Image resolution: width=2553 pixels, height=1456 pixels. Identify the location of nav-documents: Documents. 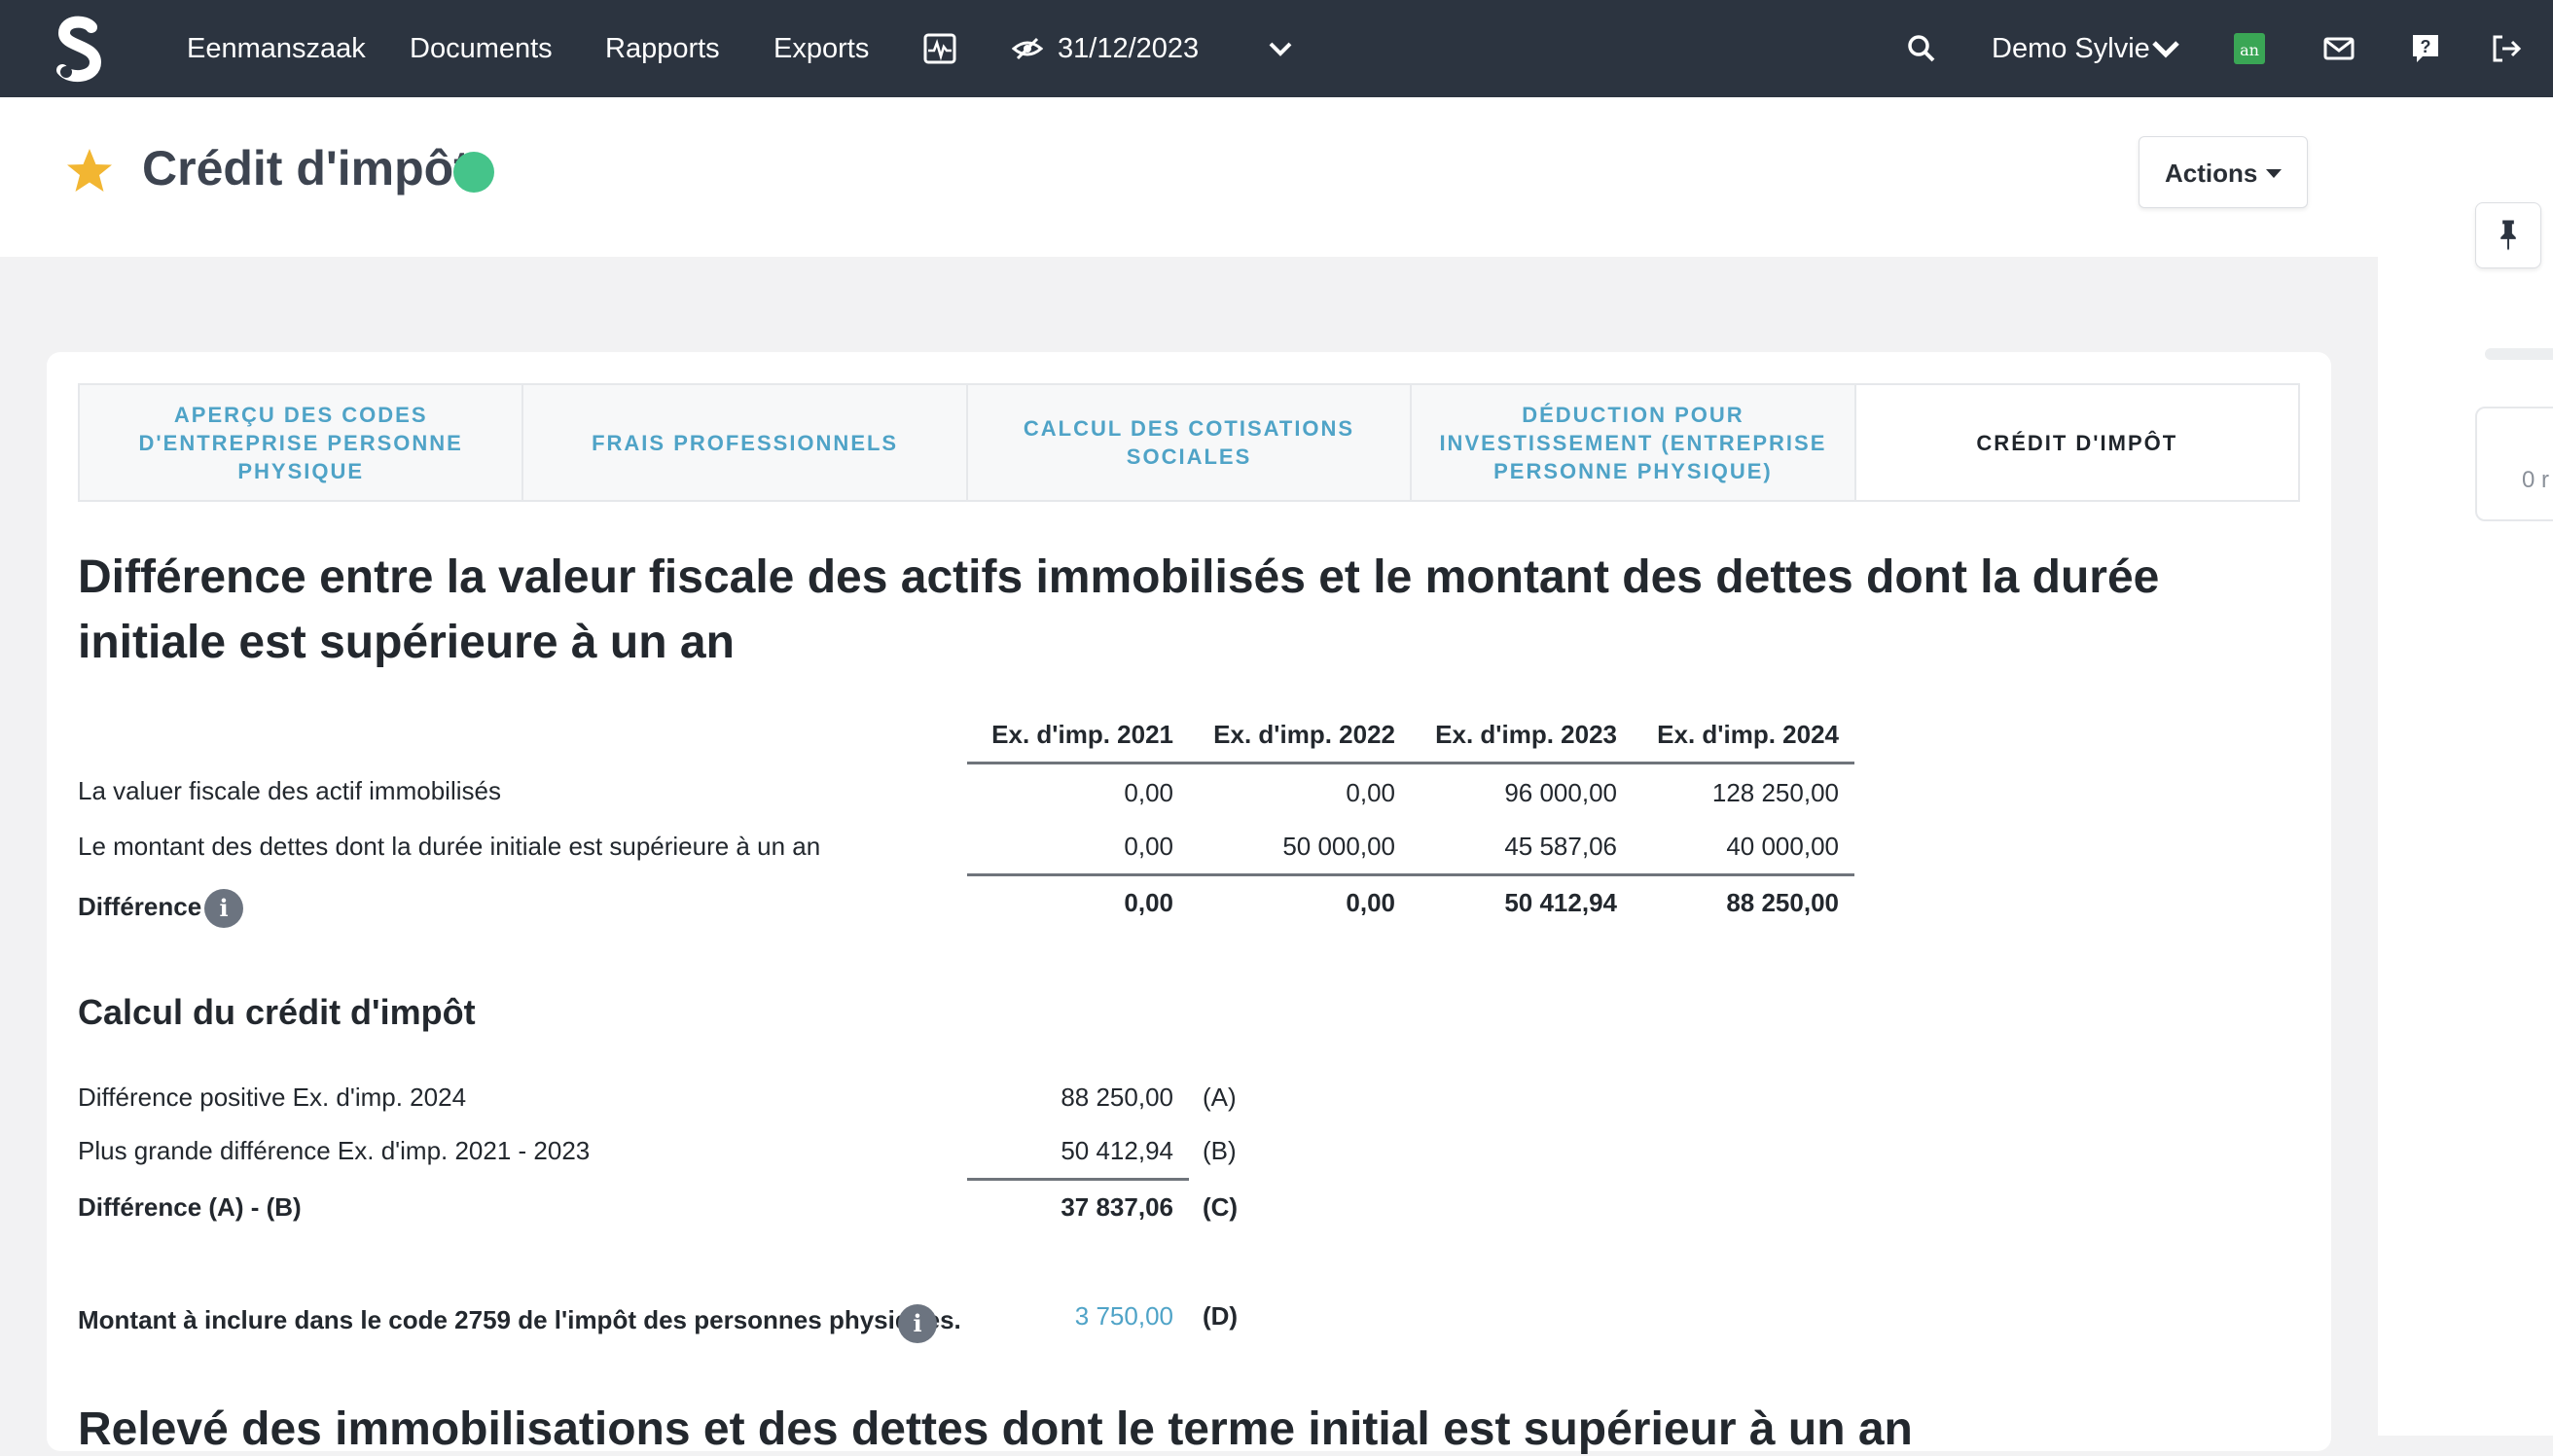
(481, 48).